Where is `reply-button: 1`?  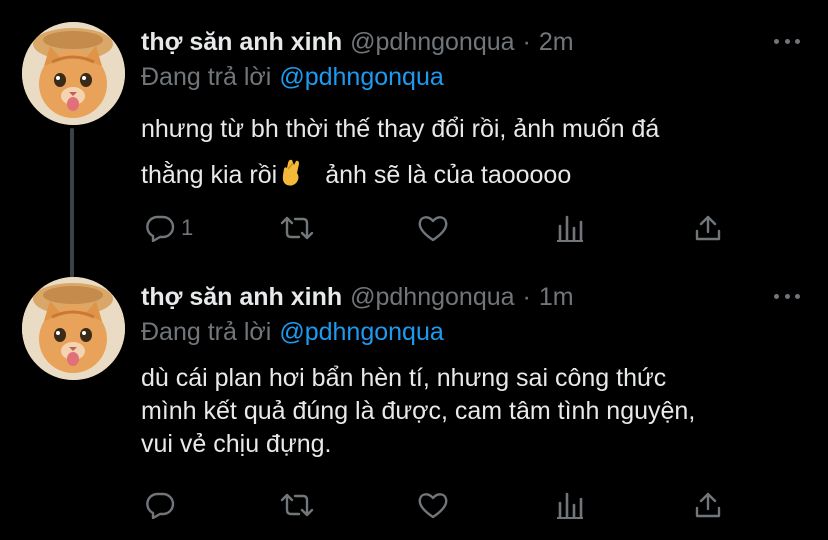
reply-button: 1 is located at coordinates (169, 228).